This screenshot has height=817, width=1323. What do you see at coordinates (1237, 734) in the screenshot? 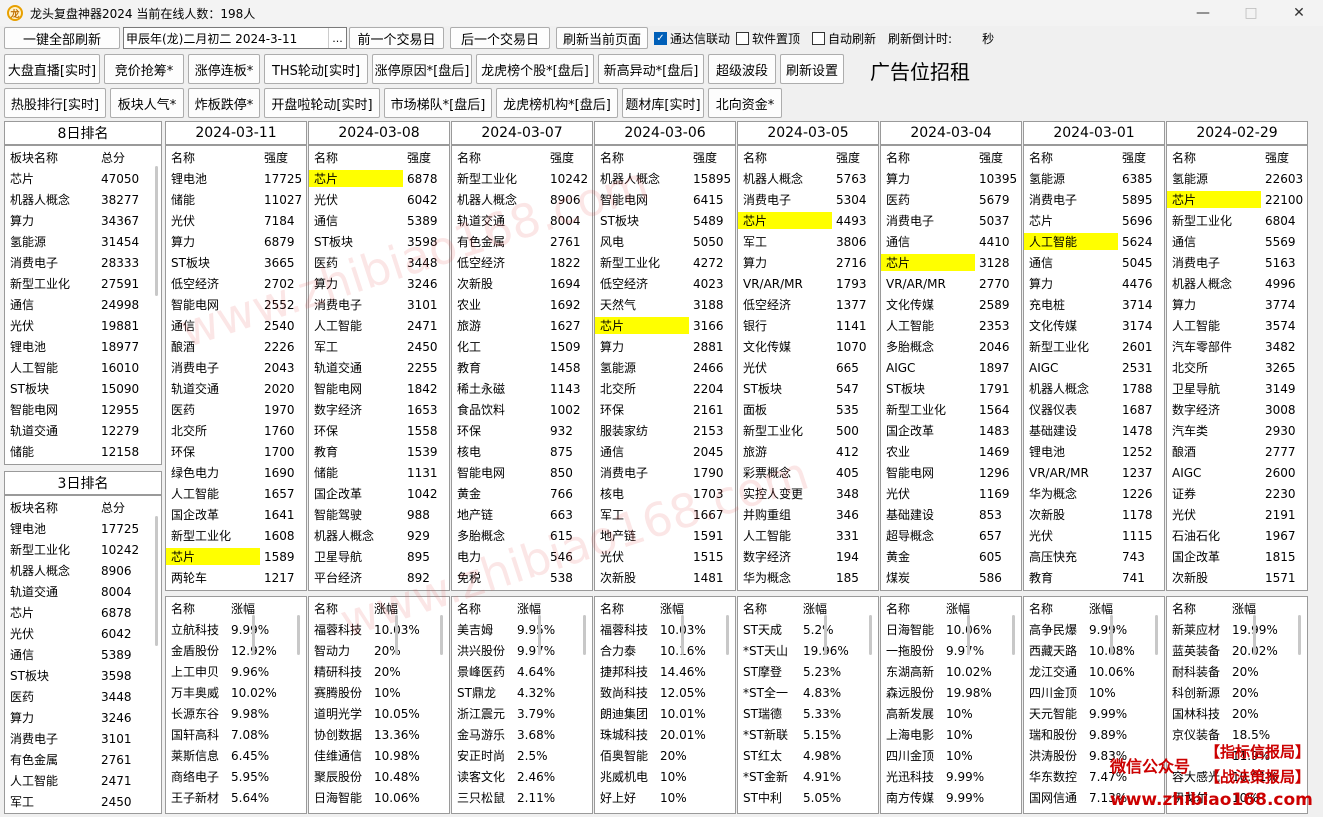
I see `table-row: 京仪装备 18.5%` at bounding box center [1237, 734].